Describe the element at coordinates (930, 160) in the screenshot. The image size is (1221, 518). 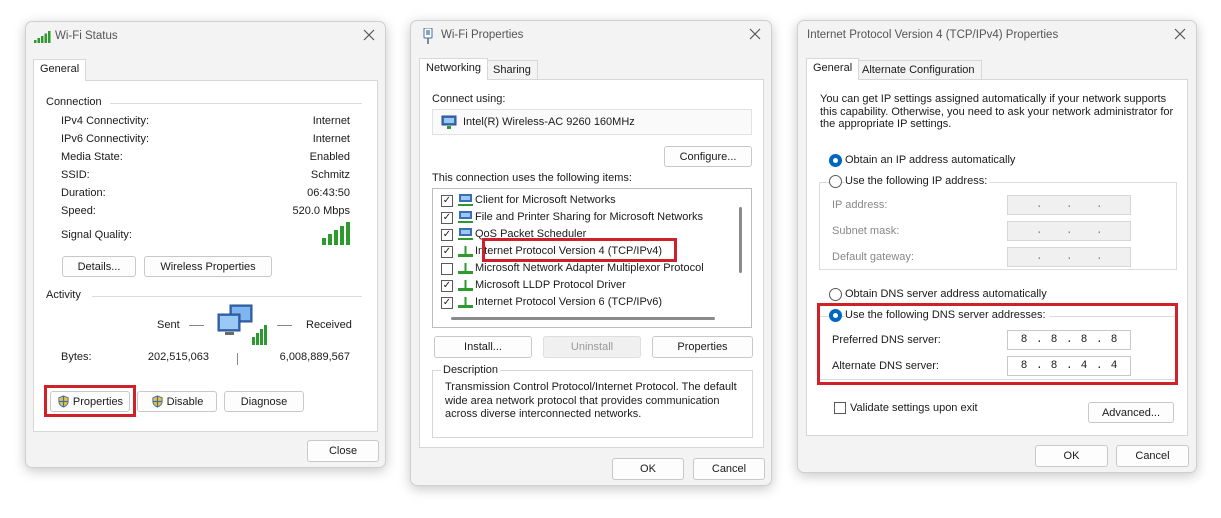
I see `obtain-ip-auto-label: Obtain an IP address automatically` at that location.